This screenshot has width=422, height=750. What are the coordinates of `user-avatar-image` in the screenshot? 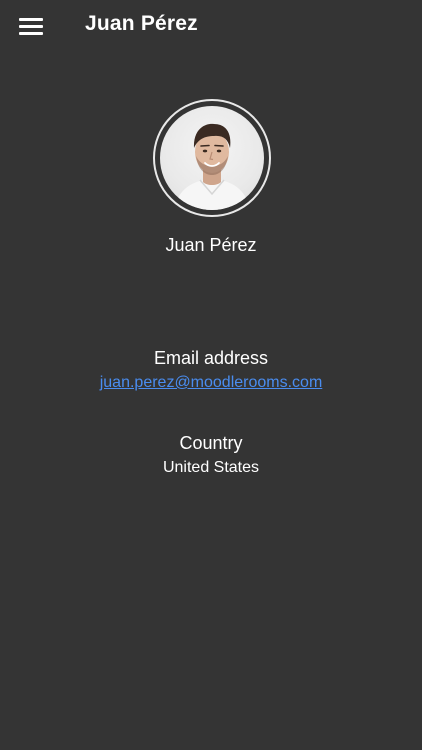 It's located at (212, 166).